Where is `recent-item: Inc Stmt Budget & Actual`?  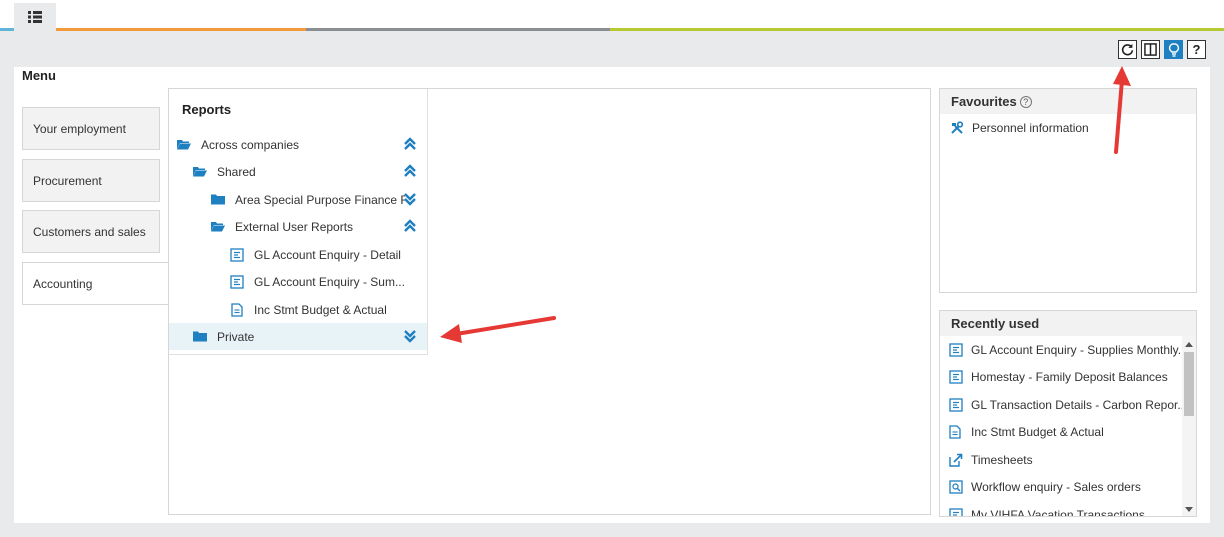
recent-item: Inc Stmt Budget & Actual is located at coordinates (1061, 433).